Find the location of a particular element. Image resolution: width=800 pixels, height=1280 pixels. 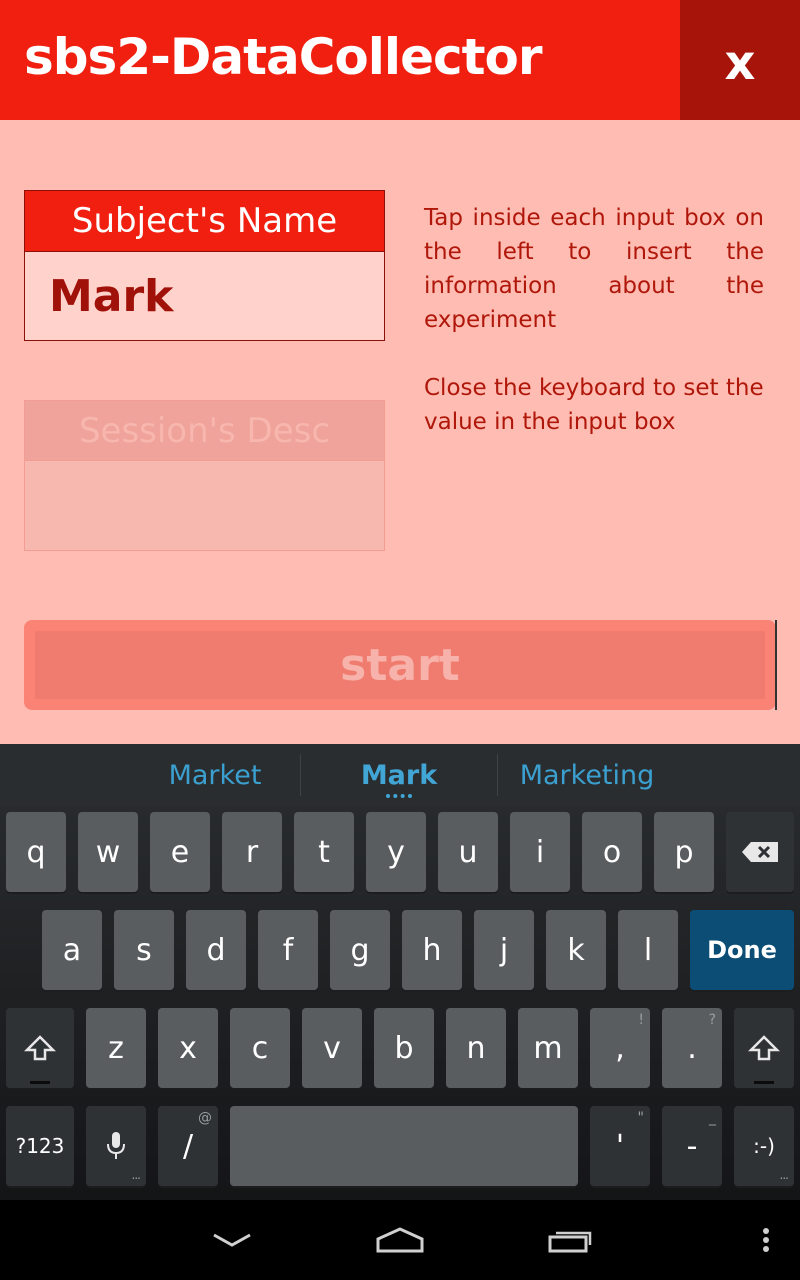

recents-icon is located at coordinates (570, 1242).